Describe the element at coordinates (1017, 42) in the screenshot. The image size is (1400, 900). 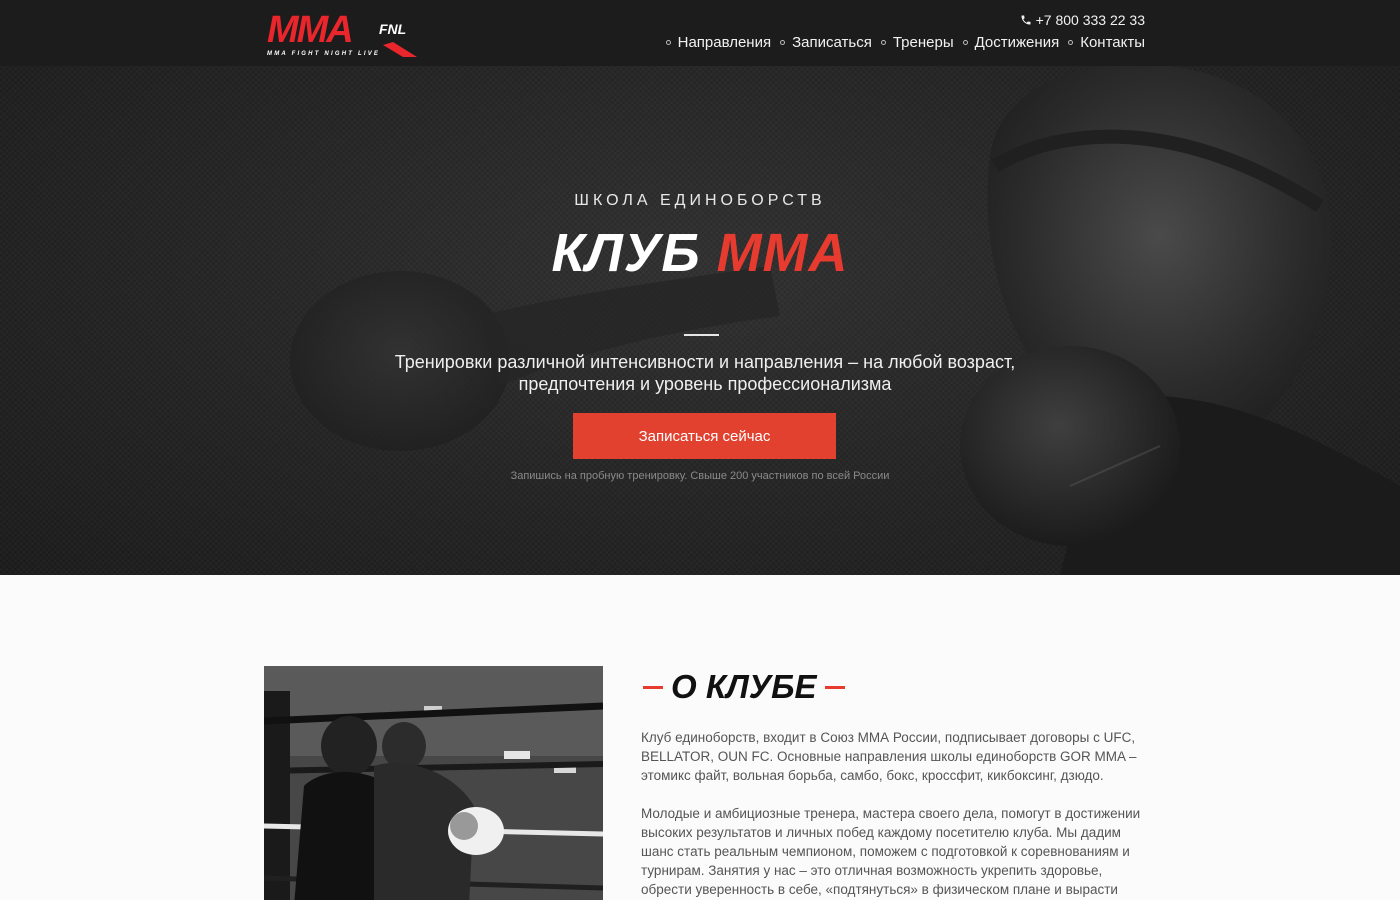
I see `nav-item-label: Достижения` at that location.